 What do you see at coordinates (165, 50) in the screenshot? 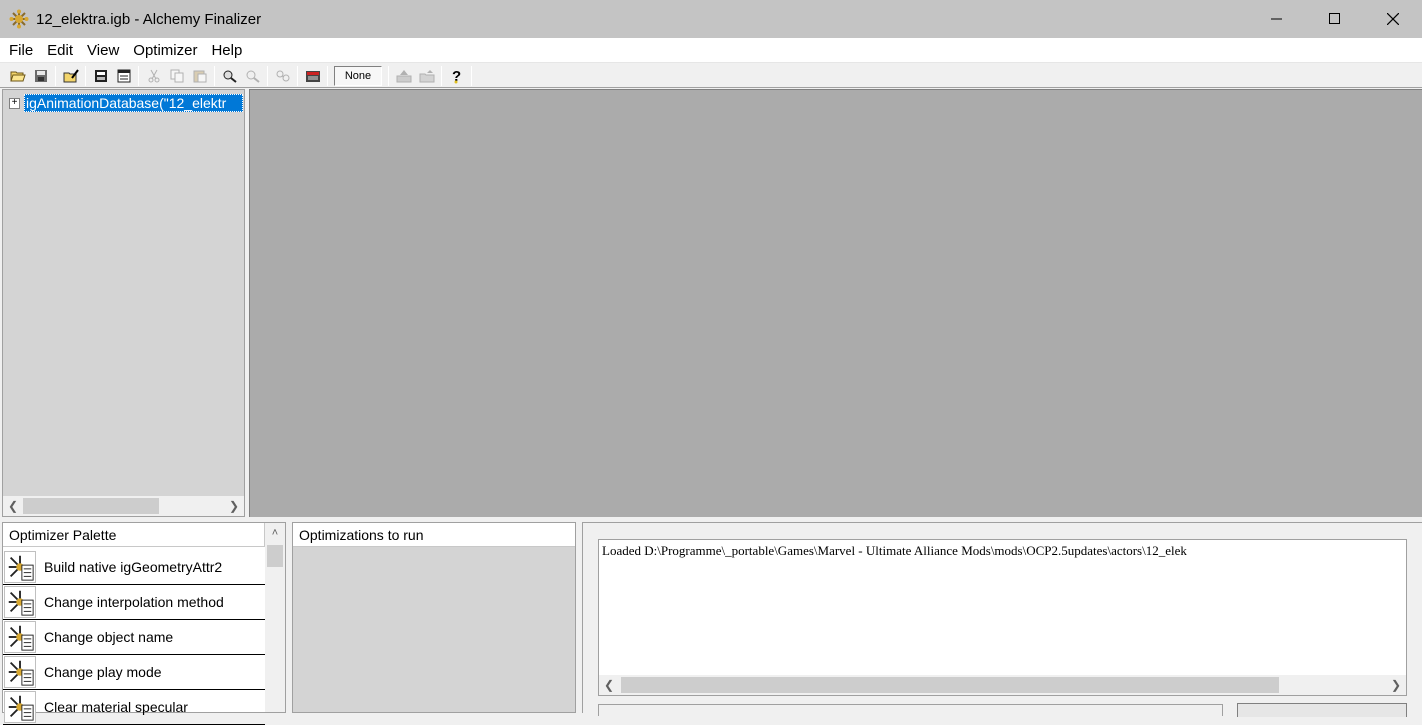
I see `menu-optimizer: Optimizer` at bounding box center [165, 50].